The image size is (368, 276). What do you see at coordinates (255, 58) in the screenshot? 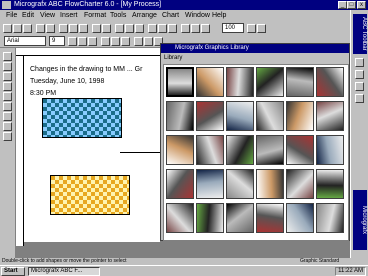
I see `library-menu: Library` at bounding box center [255, 58].